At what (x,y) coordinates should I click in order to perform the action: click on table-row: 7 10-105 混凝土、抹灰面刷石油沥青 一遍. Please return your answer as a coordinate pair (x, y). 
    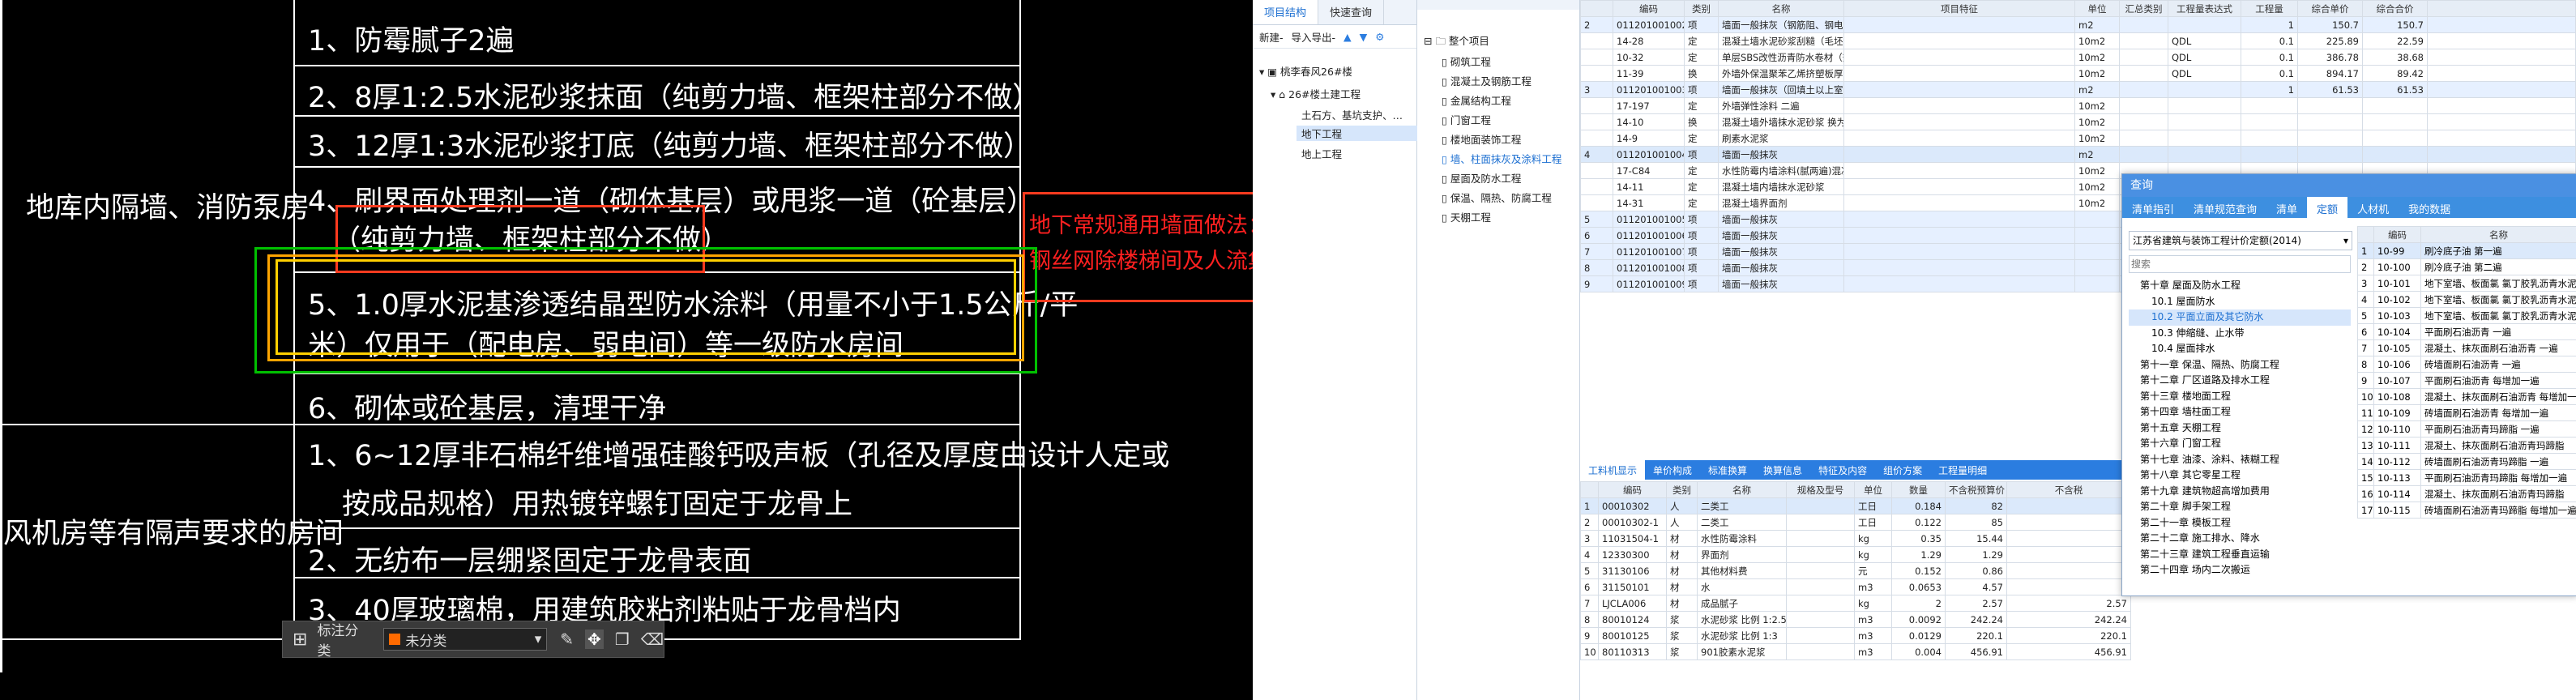
    Looking at the image, I should click on (2466, 347).